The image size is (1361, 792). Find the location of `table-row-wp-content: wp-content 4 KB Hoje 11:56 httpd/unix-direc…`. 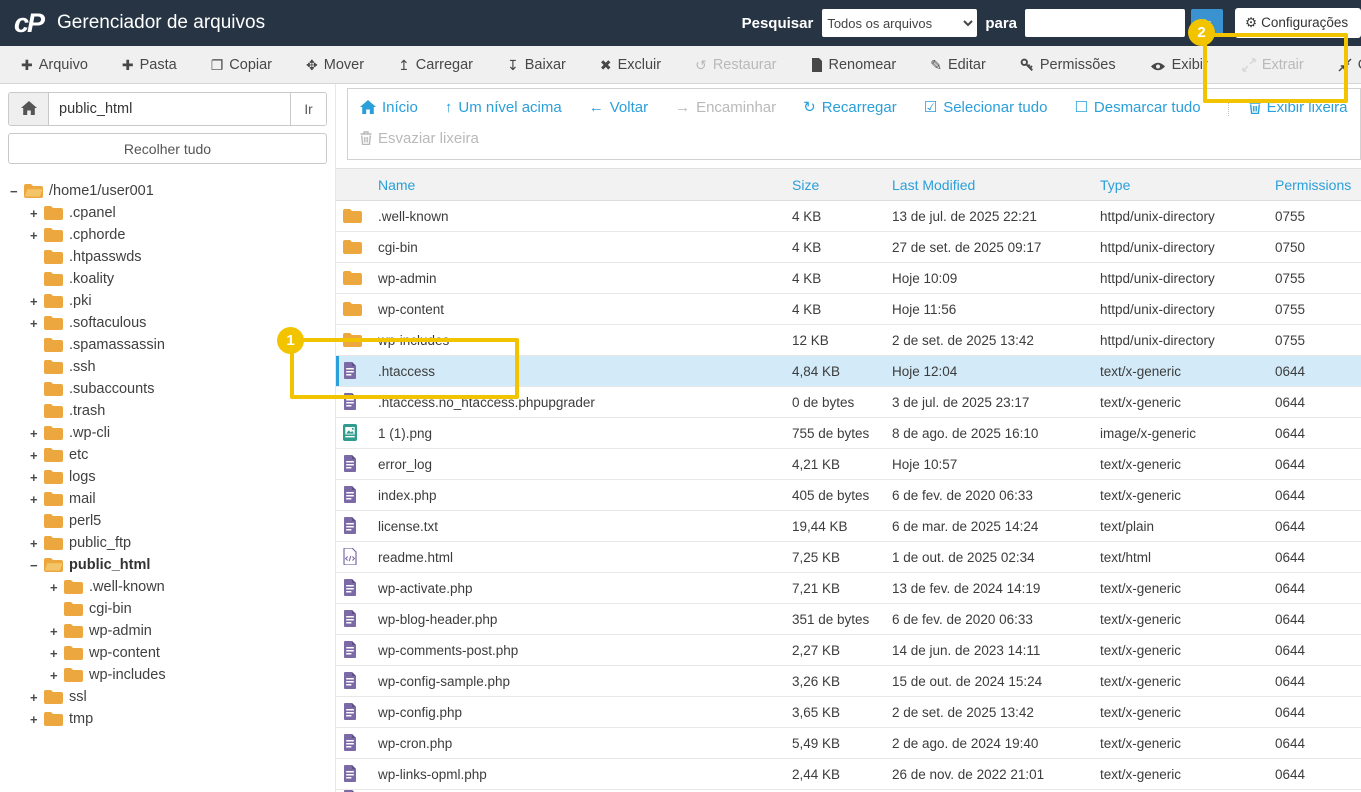

table-row-wp-content: wp-content 4 KB Hoje 11:56 httpd/unix-direc… is located at coordinates (848, 309).